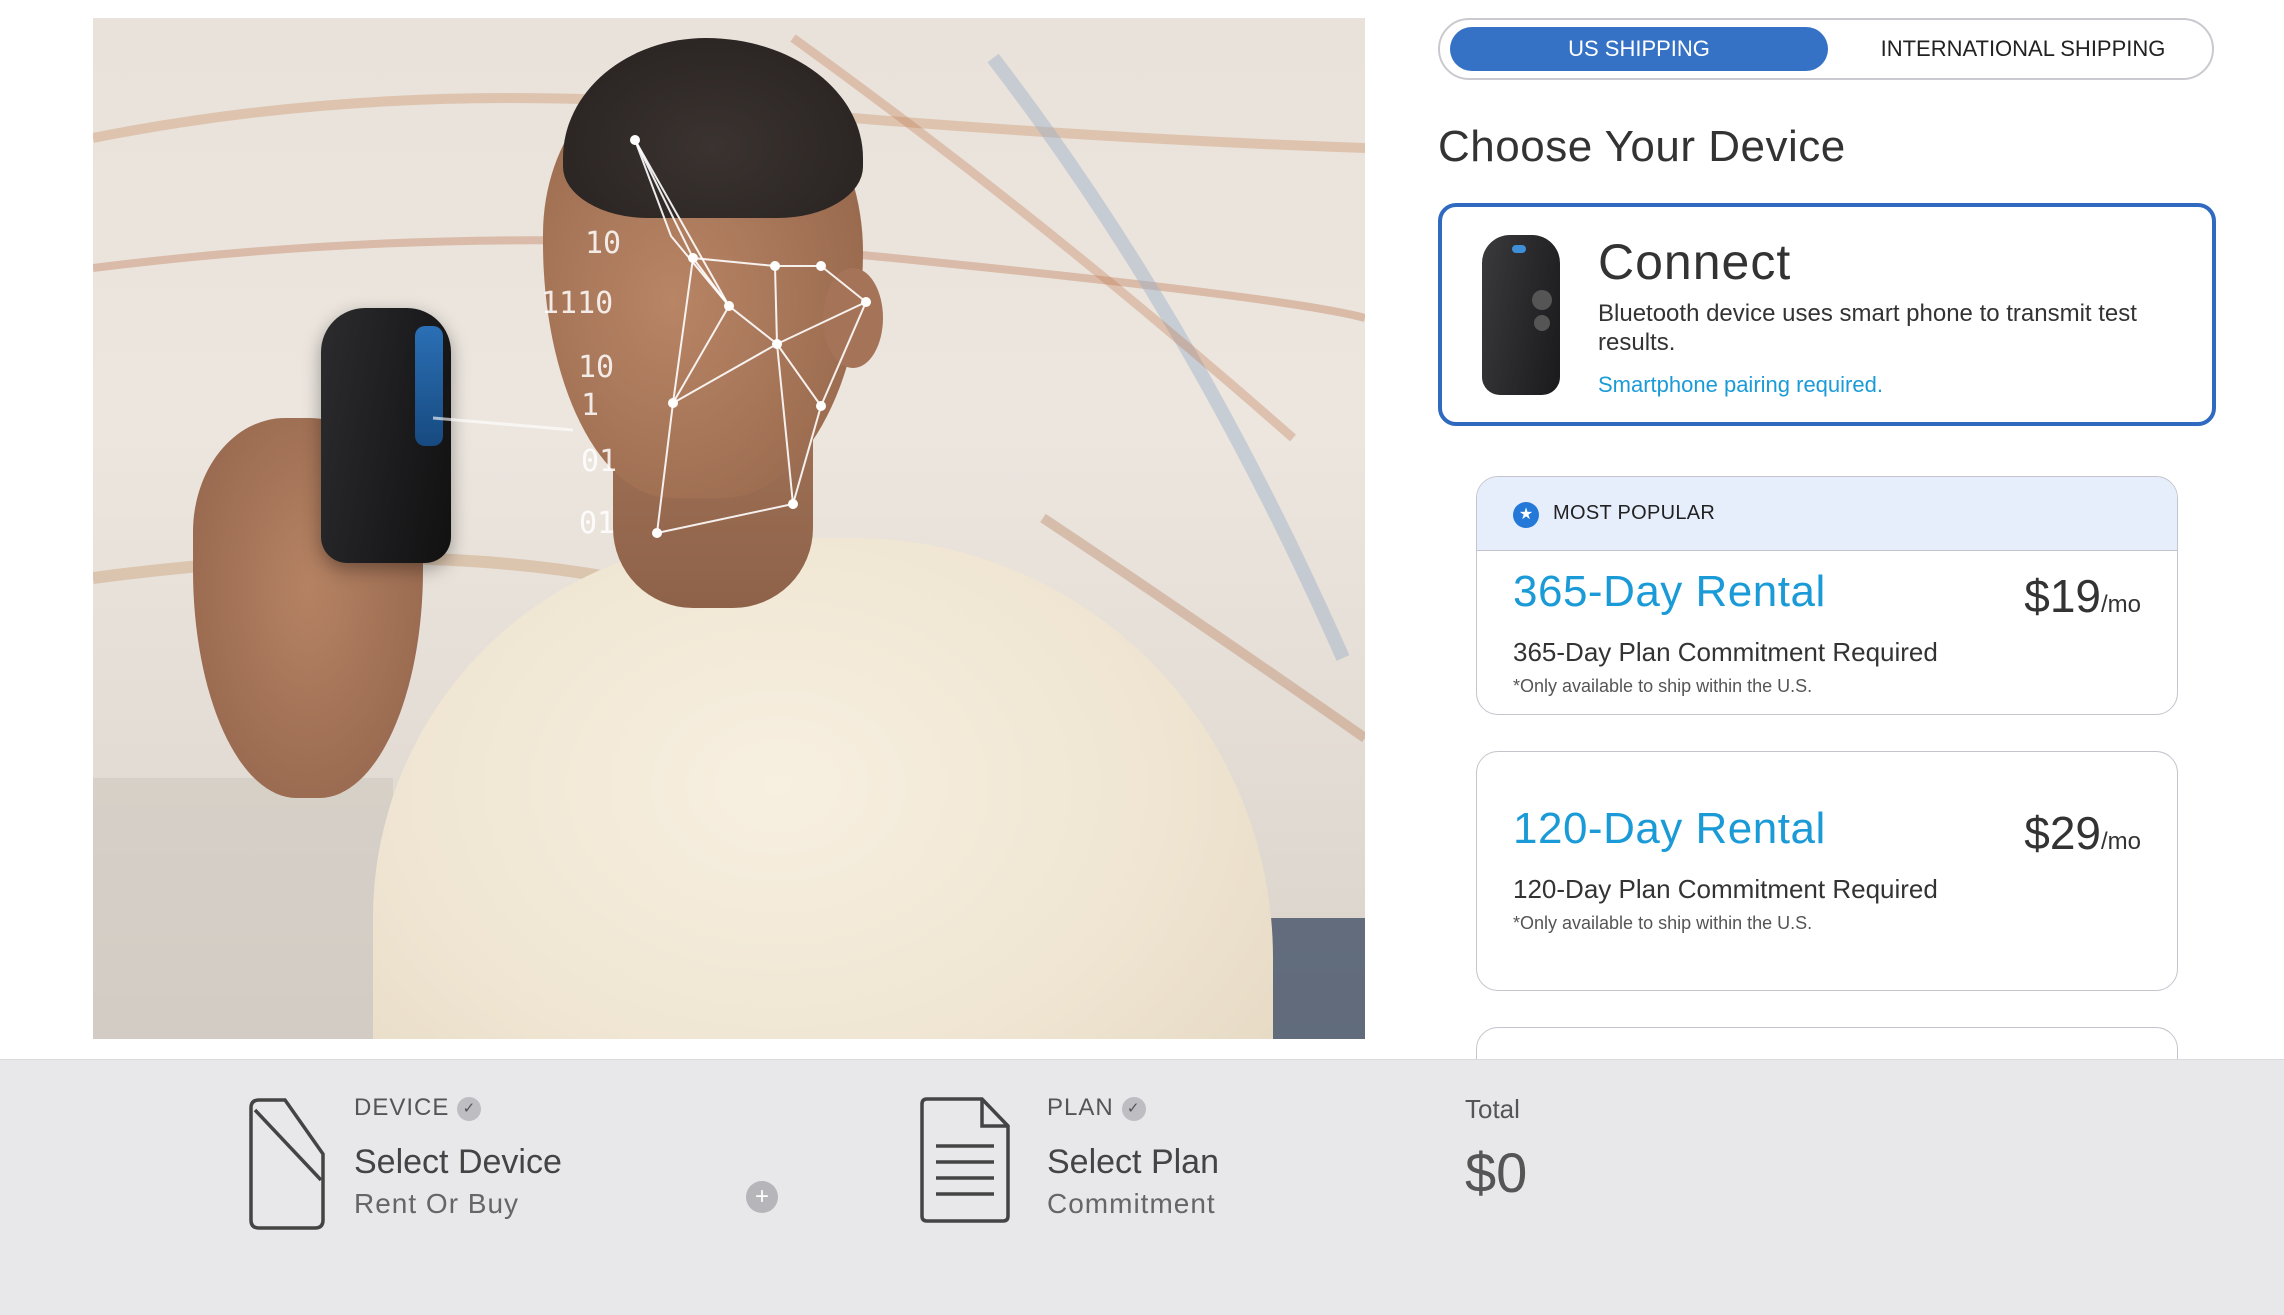 The image size is (2284, 1315). Describe the element at coordinates (1669, 828) in the screenshot. I see `plan-name: 120-Day Rental` at that location.